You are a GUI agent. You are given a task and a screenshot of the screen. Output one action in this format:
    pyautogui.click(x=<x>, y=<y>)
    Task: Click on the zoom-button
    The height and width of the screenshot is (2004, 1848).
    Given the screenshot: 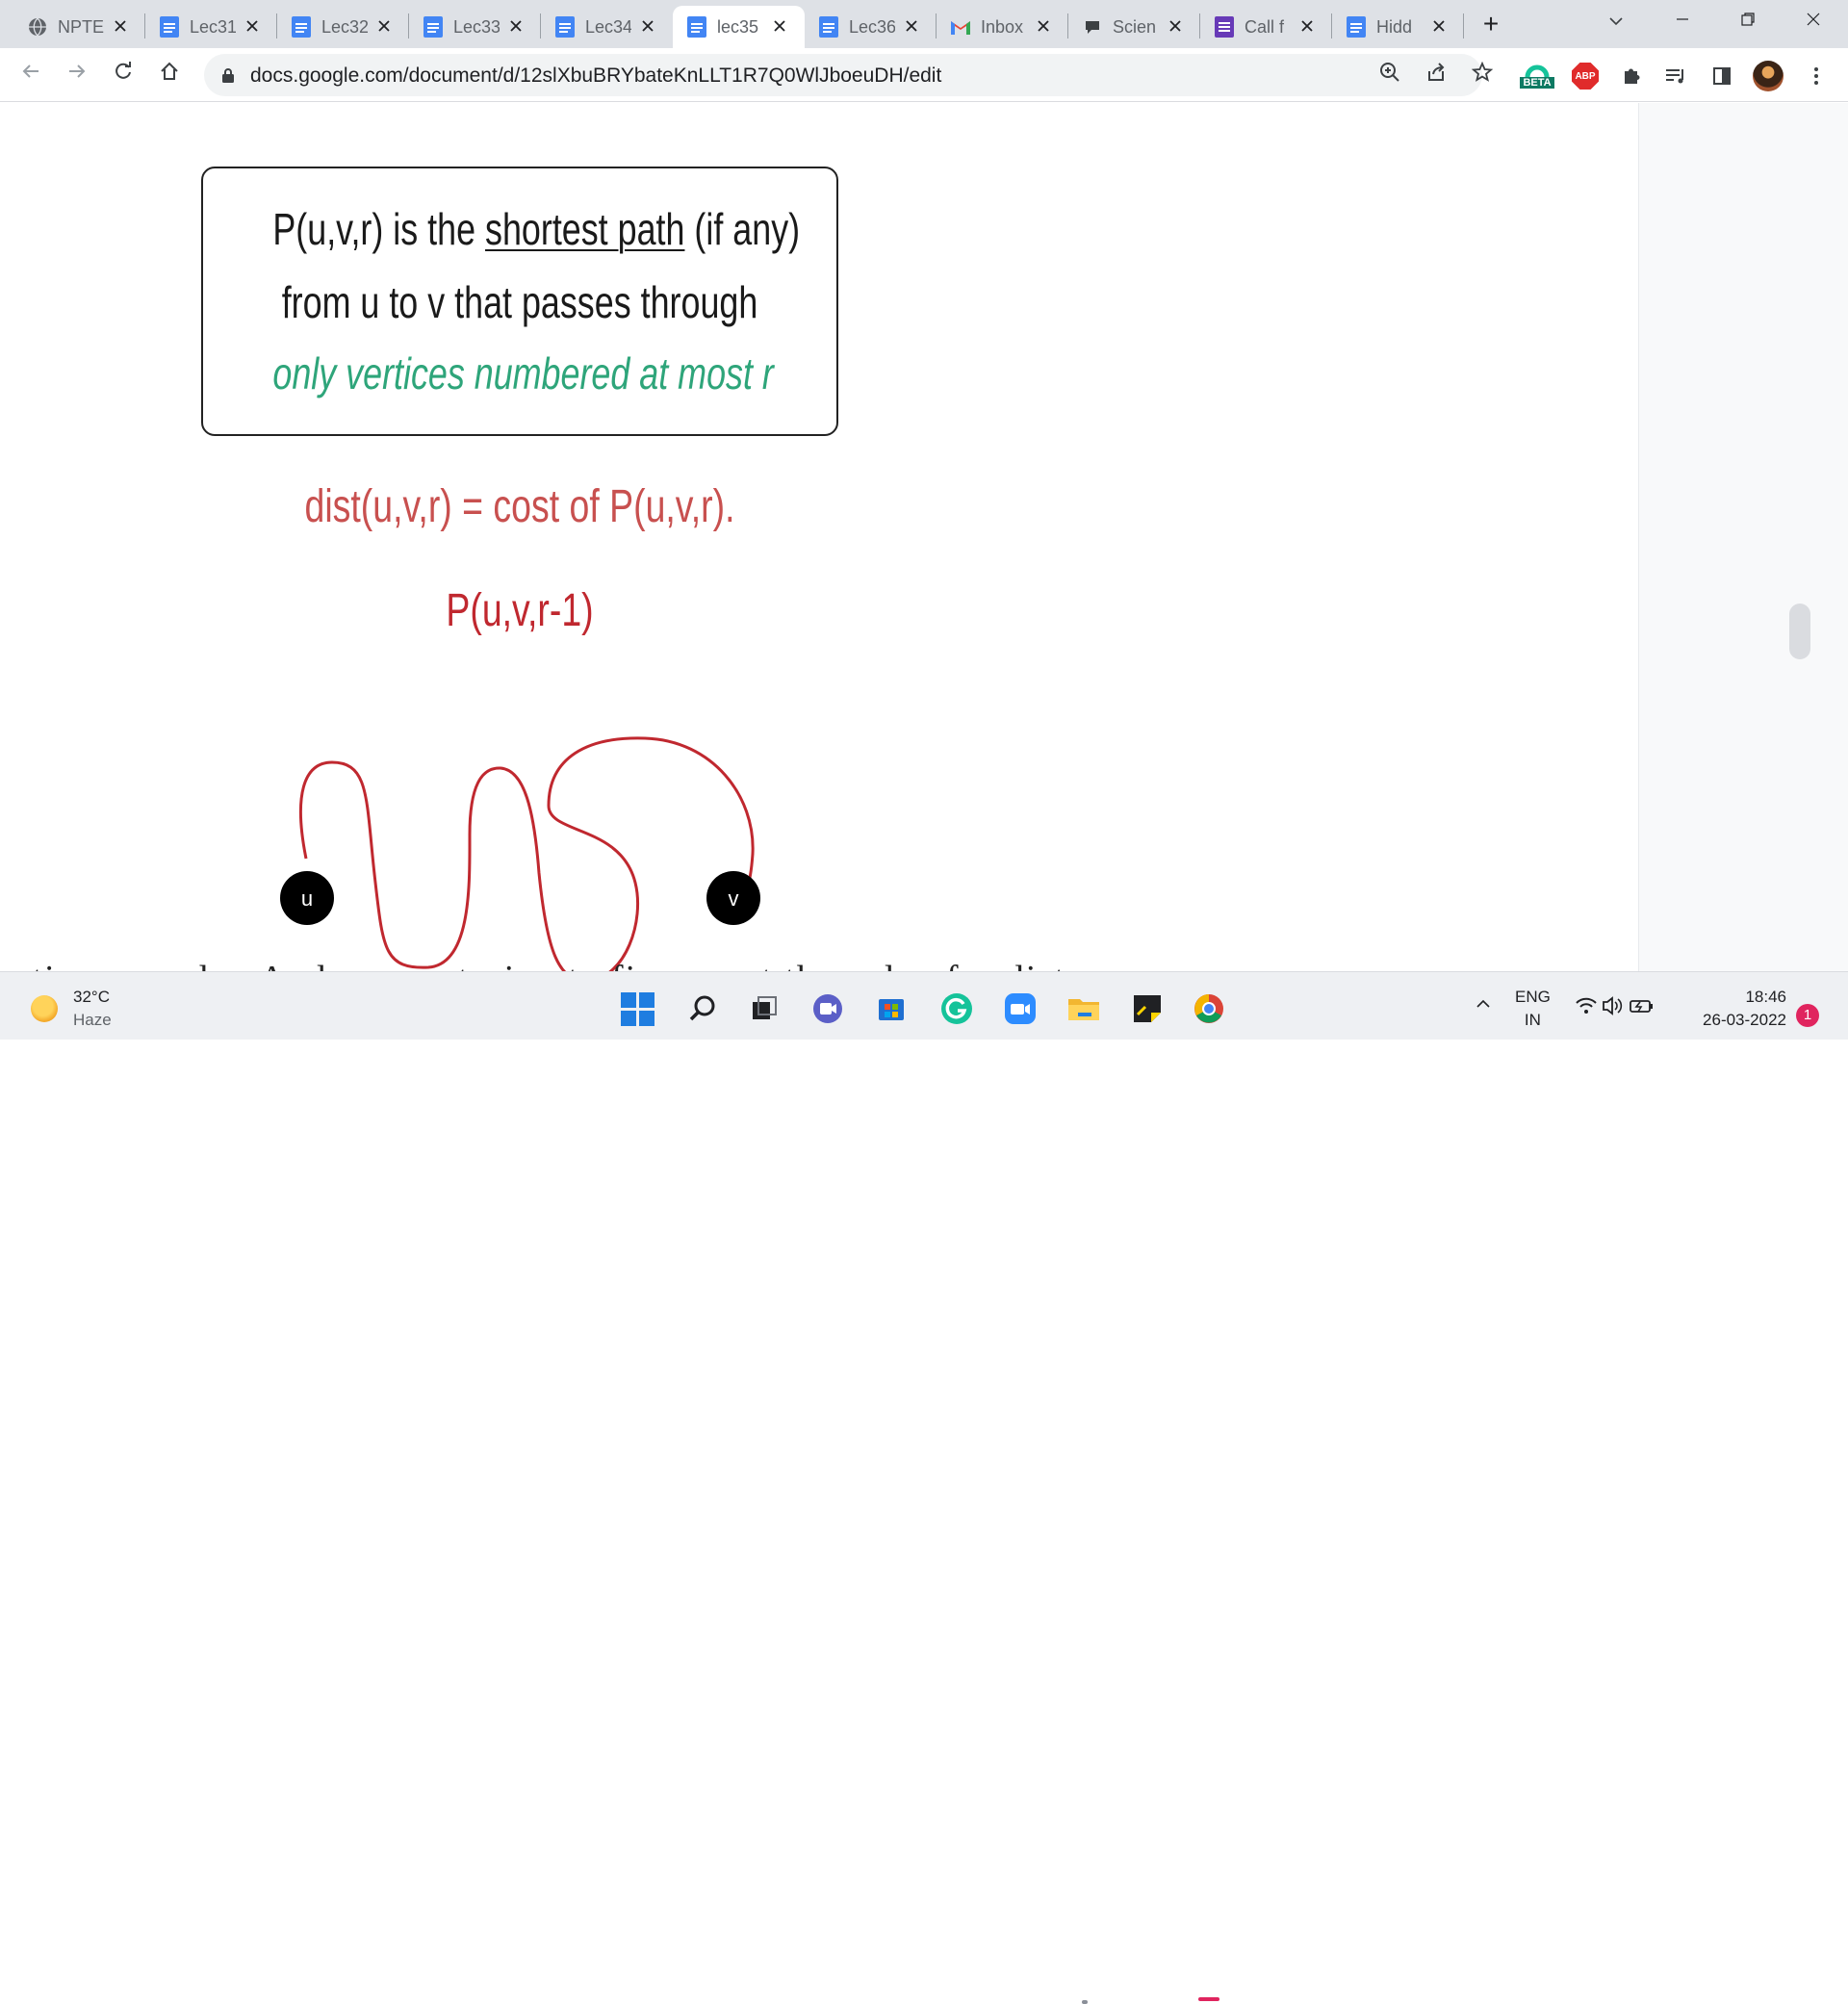 What is the action you would take?
    pyautogui.click(x=1389, y=75)
    